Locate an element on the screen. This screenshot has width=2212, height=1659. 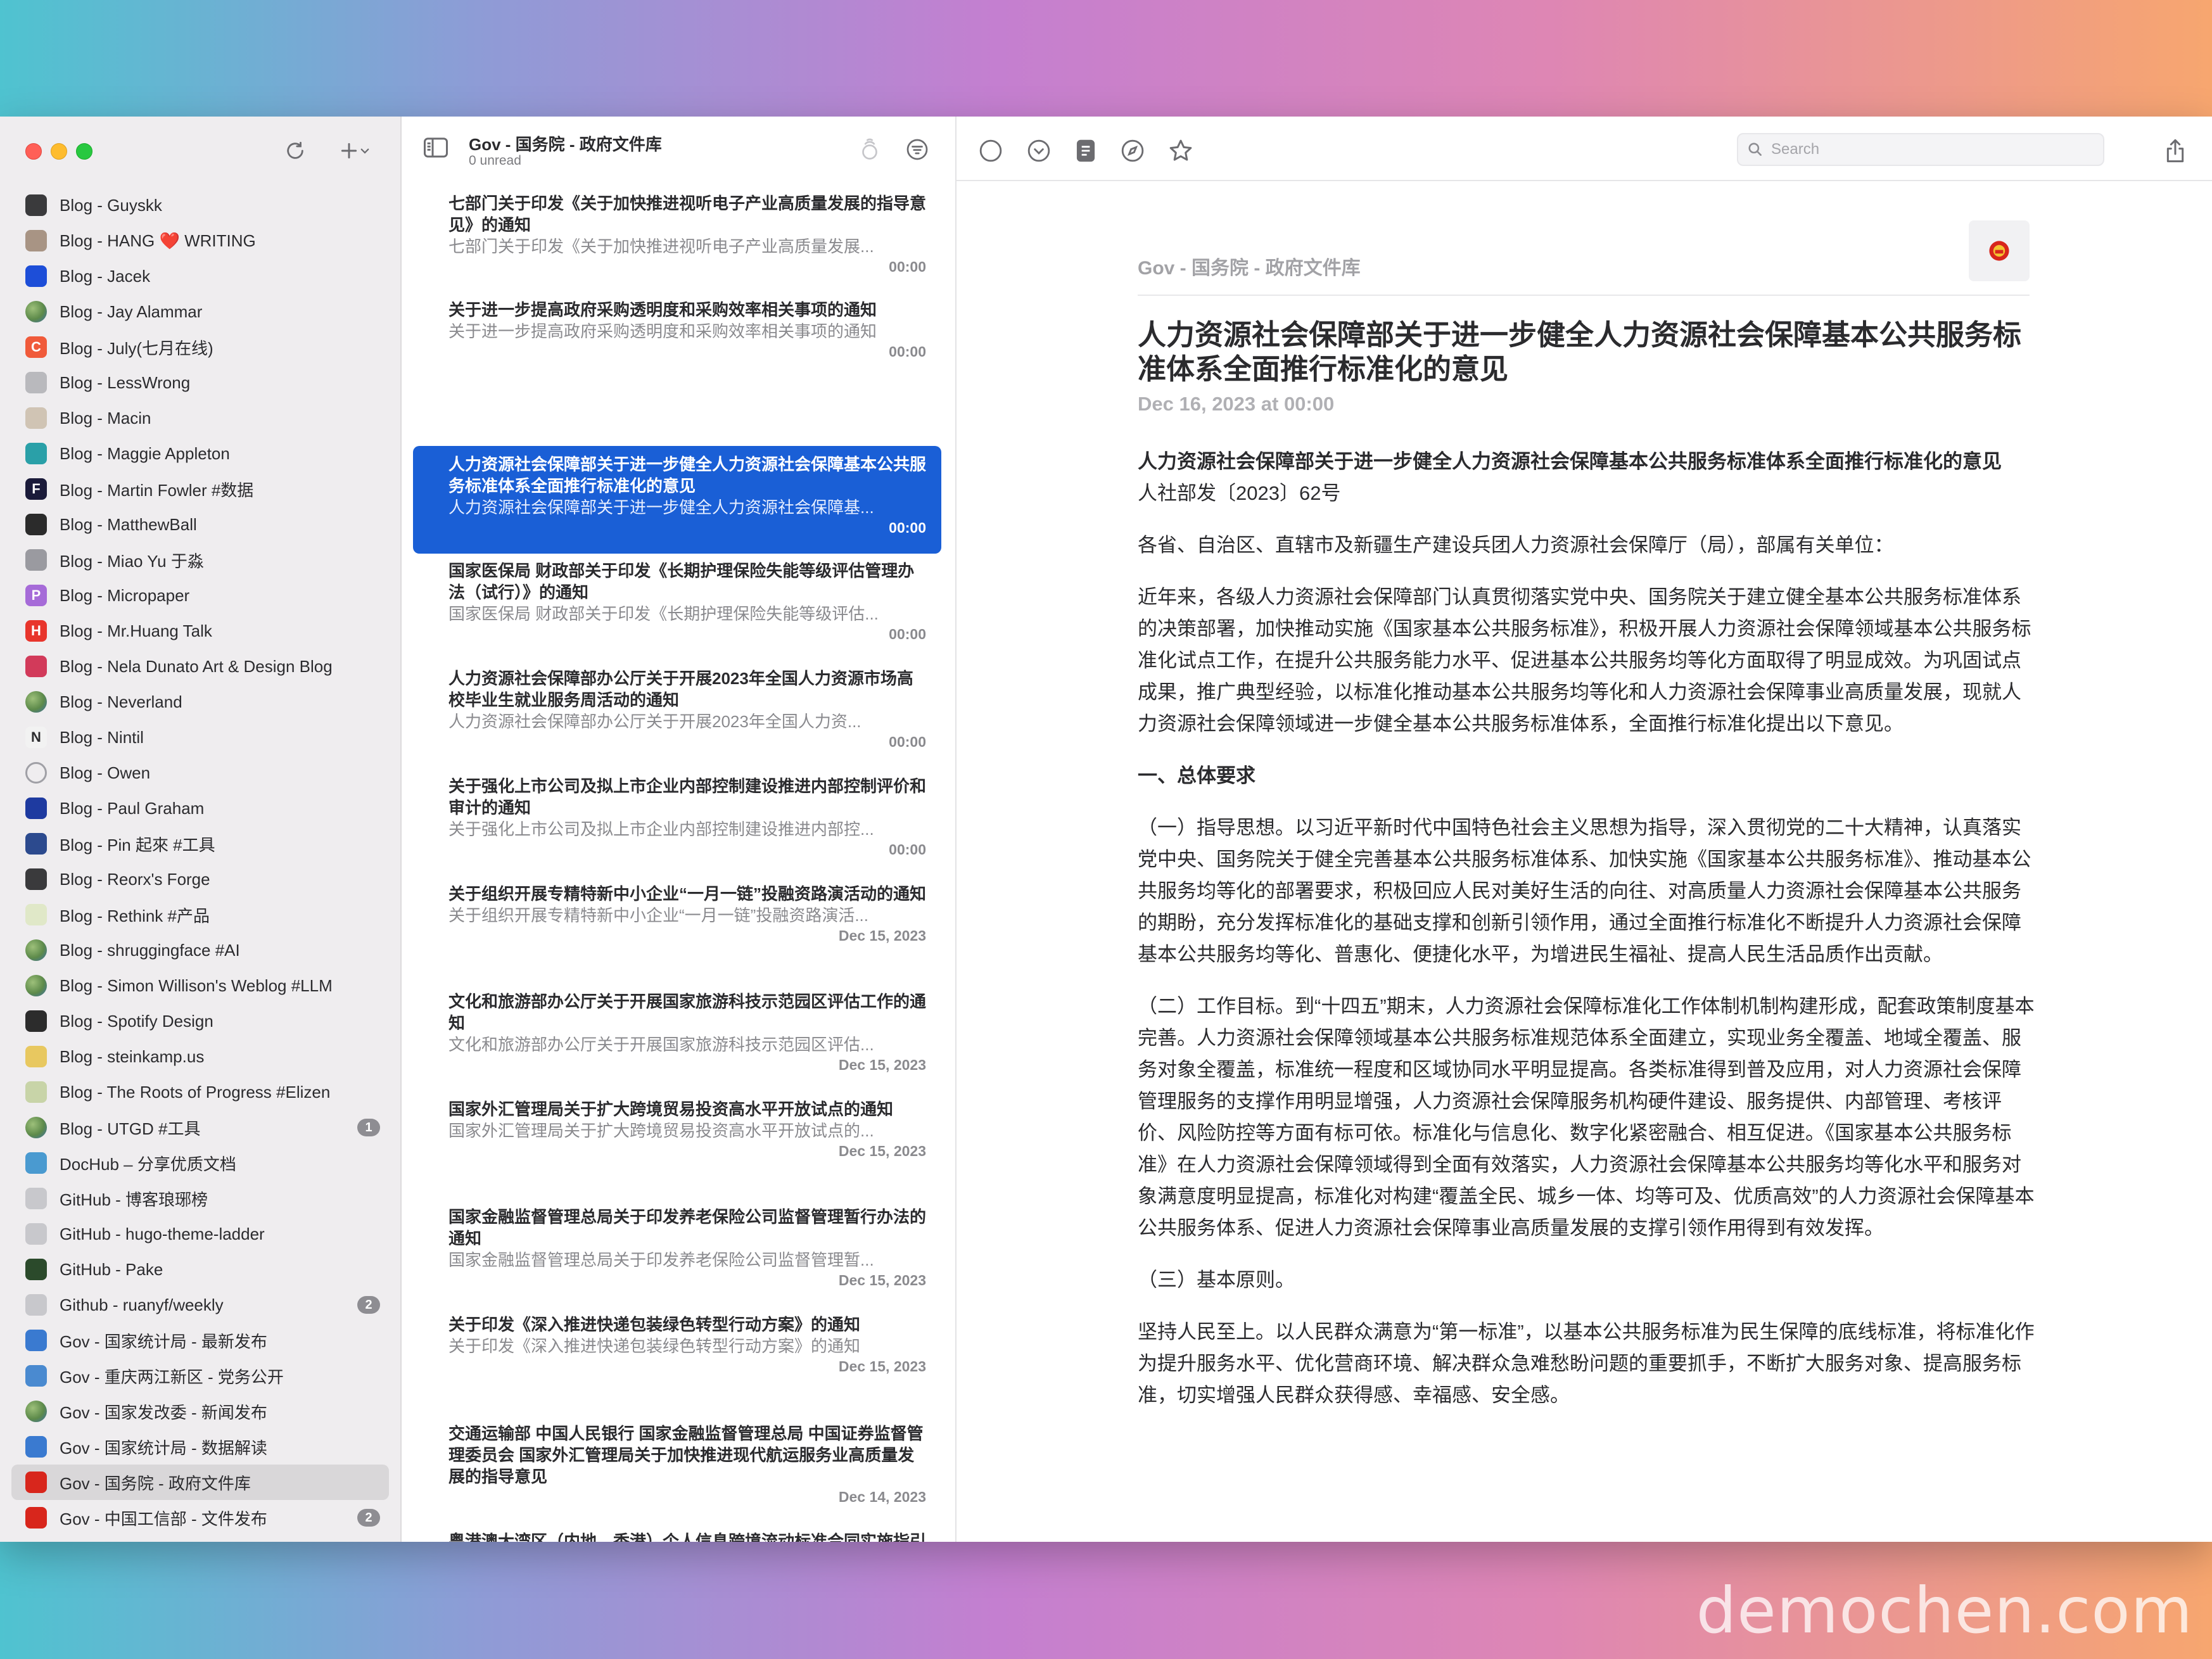
search-input is located at coordinates (1929, 149).